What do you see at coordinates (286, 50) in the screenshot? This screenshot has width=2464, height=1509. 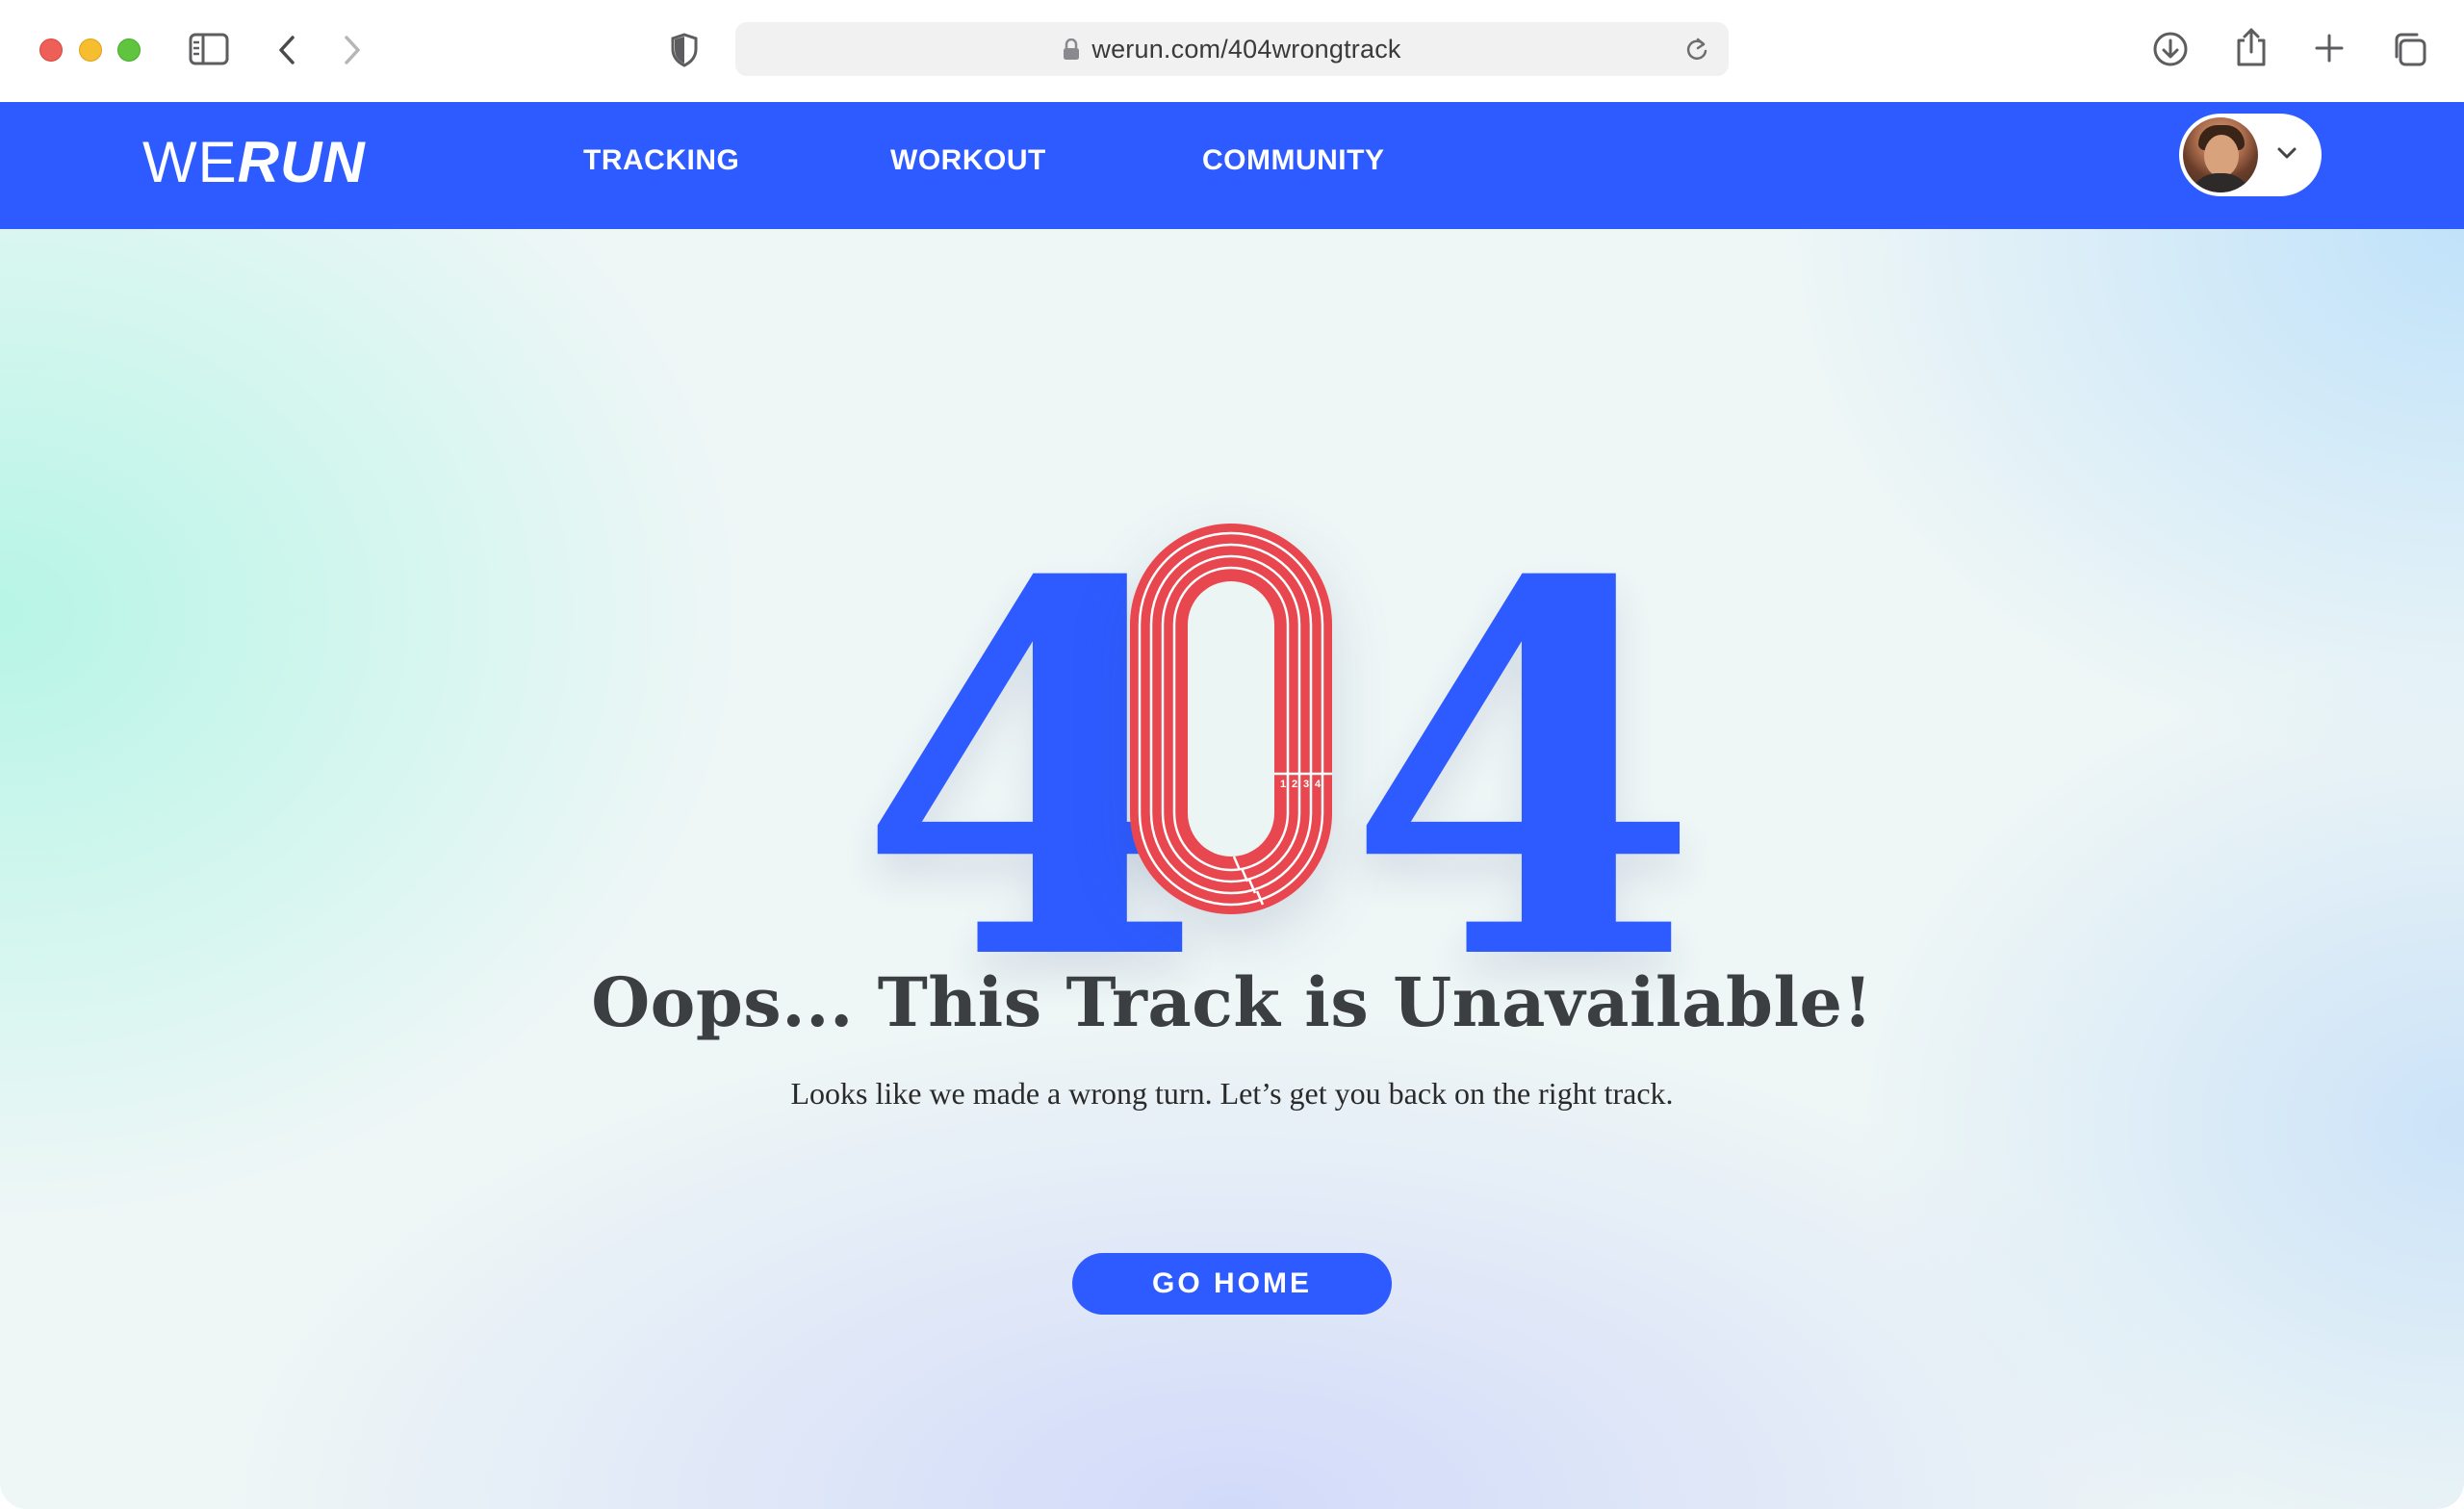 I see `back-icon` at bounding box center [286, 50].